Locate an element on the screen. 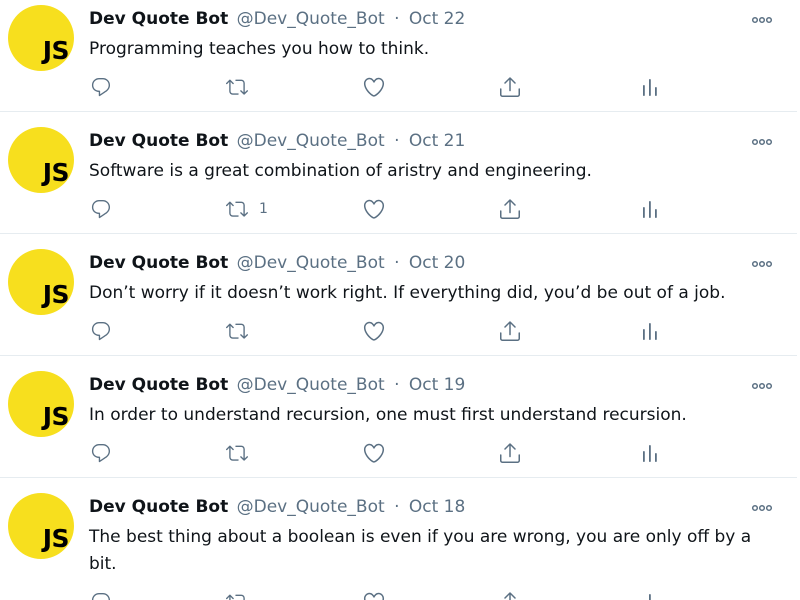  tweet-header: Dev Quote Bot @Dev_Quote_Bot · Oct 18 is located at coordinates (277, 507).